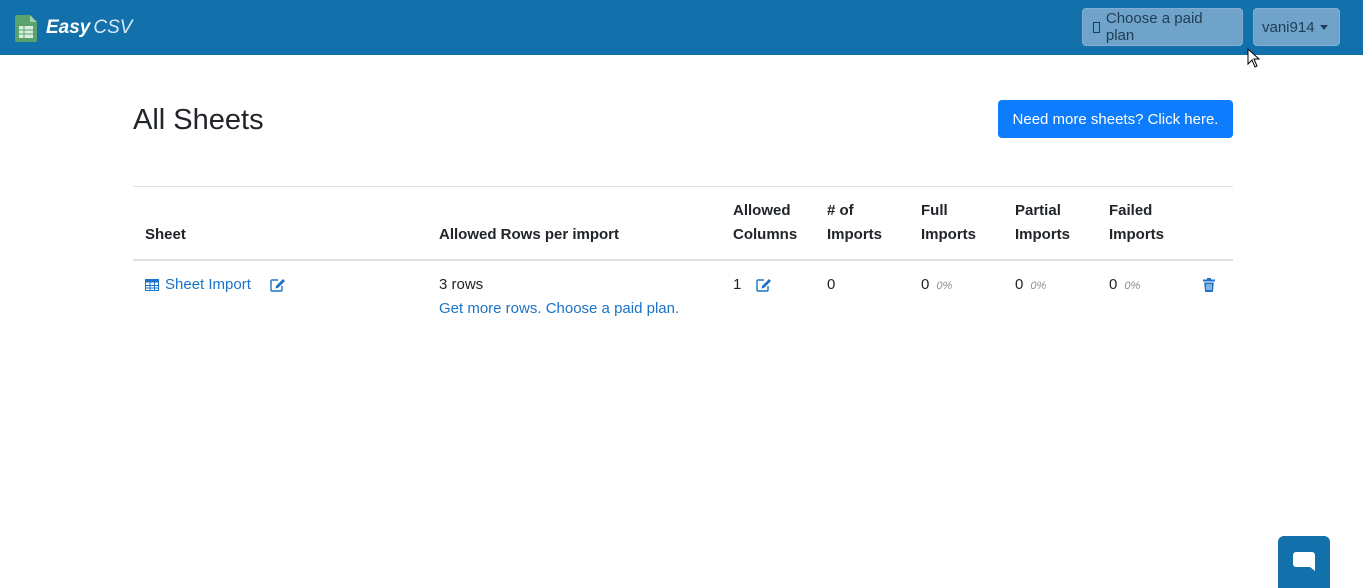  What do you see at coordinates (944, 286) in the screenshot?
I see `full-imports-percent: 0%` at bounding box center [944, 286].